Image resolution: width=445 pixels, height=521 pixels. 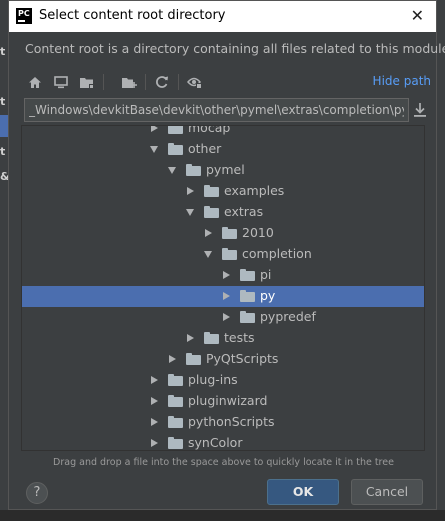 I want to click on tree-row: pluginwizard, so click(x=223, y=401).